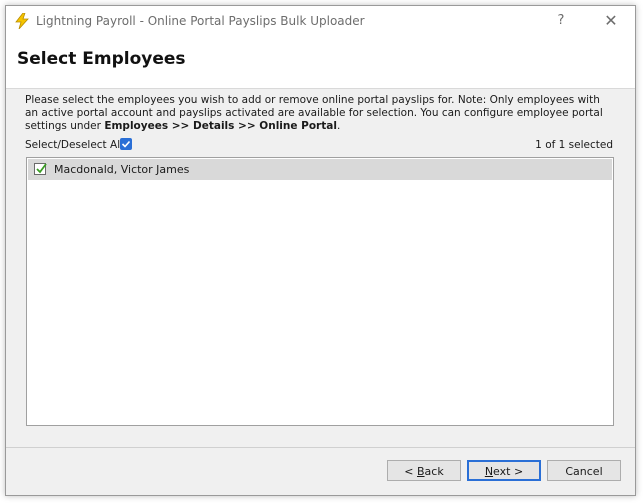  What do you see at coordinates (574, 145) in the screenshot?
I see `selected-count: 1 of 1 selected` at bounding box center [574, 145].